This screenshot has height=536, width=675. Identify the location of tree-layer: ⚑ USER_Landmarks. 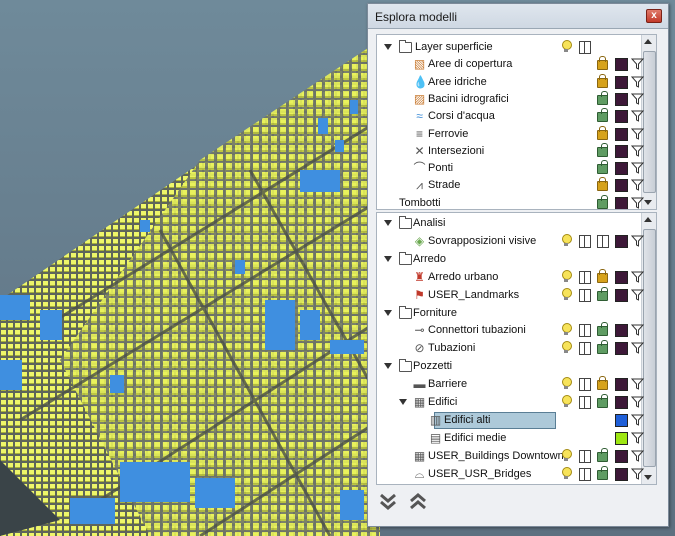
(510, 295).